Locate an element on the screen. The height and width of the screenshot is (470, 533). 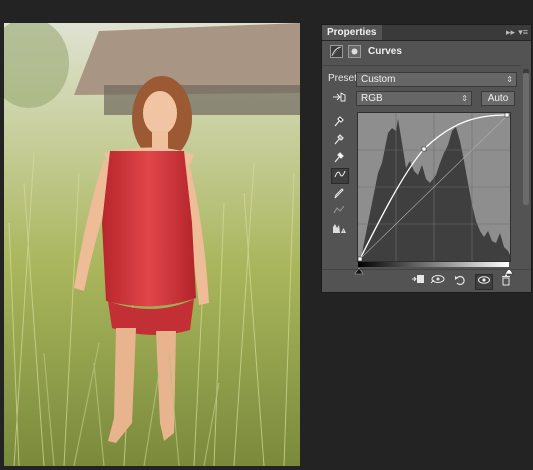
header-divider is located at coordinates (421, 65).